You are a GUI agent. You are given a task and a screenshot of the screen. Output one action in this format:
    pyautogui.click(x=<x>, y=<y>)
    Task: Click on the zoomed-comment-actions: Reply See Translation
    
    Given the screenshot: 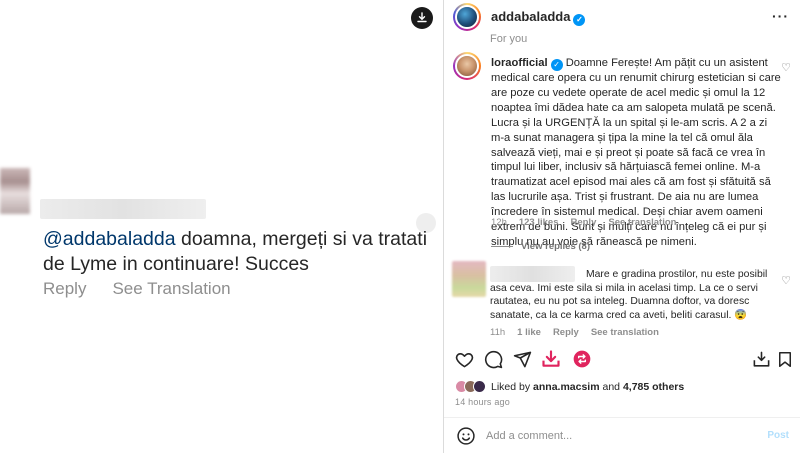 What is the action you would take?
    pyautogui.click(x=137, y=289)
    